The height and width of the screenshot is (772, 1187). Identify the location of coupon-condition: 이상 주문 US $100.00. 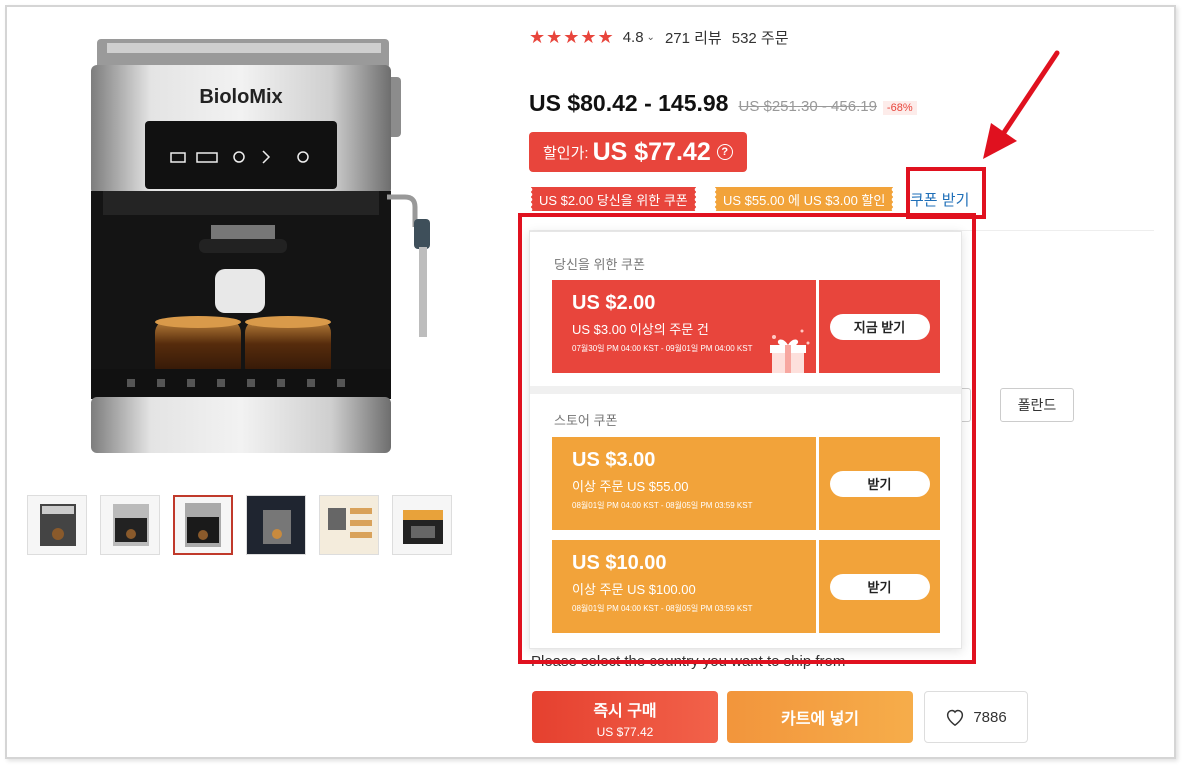
(634, 589).